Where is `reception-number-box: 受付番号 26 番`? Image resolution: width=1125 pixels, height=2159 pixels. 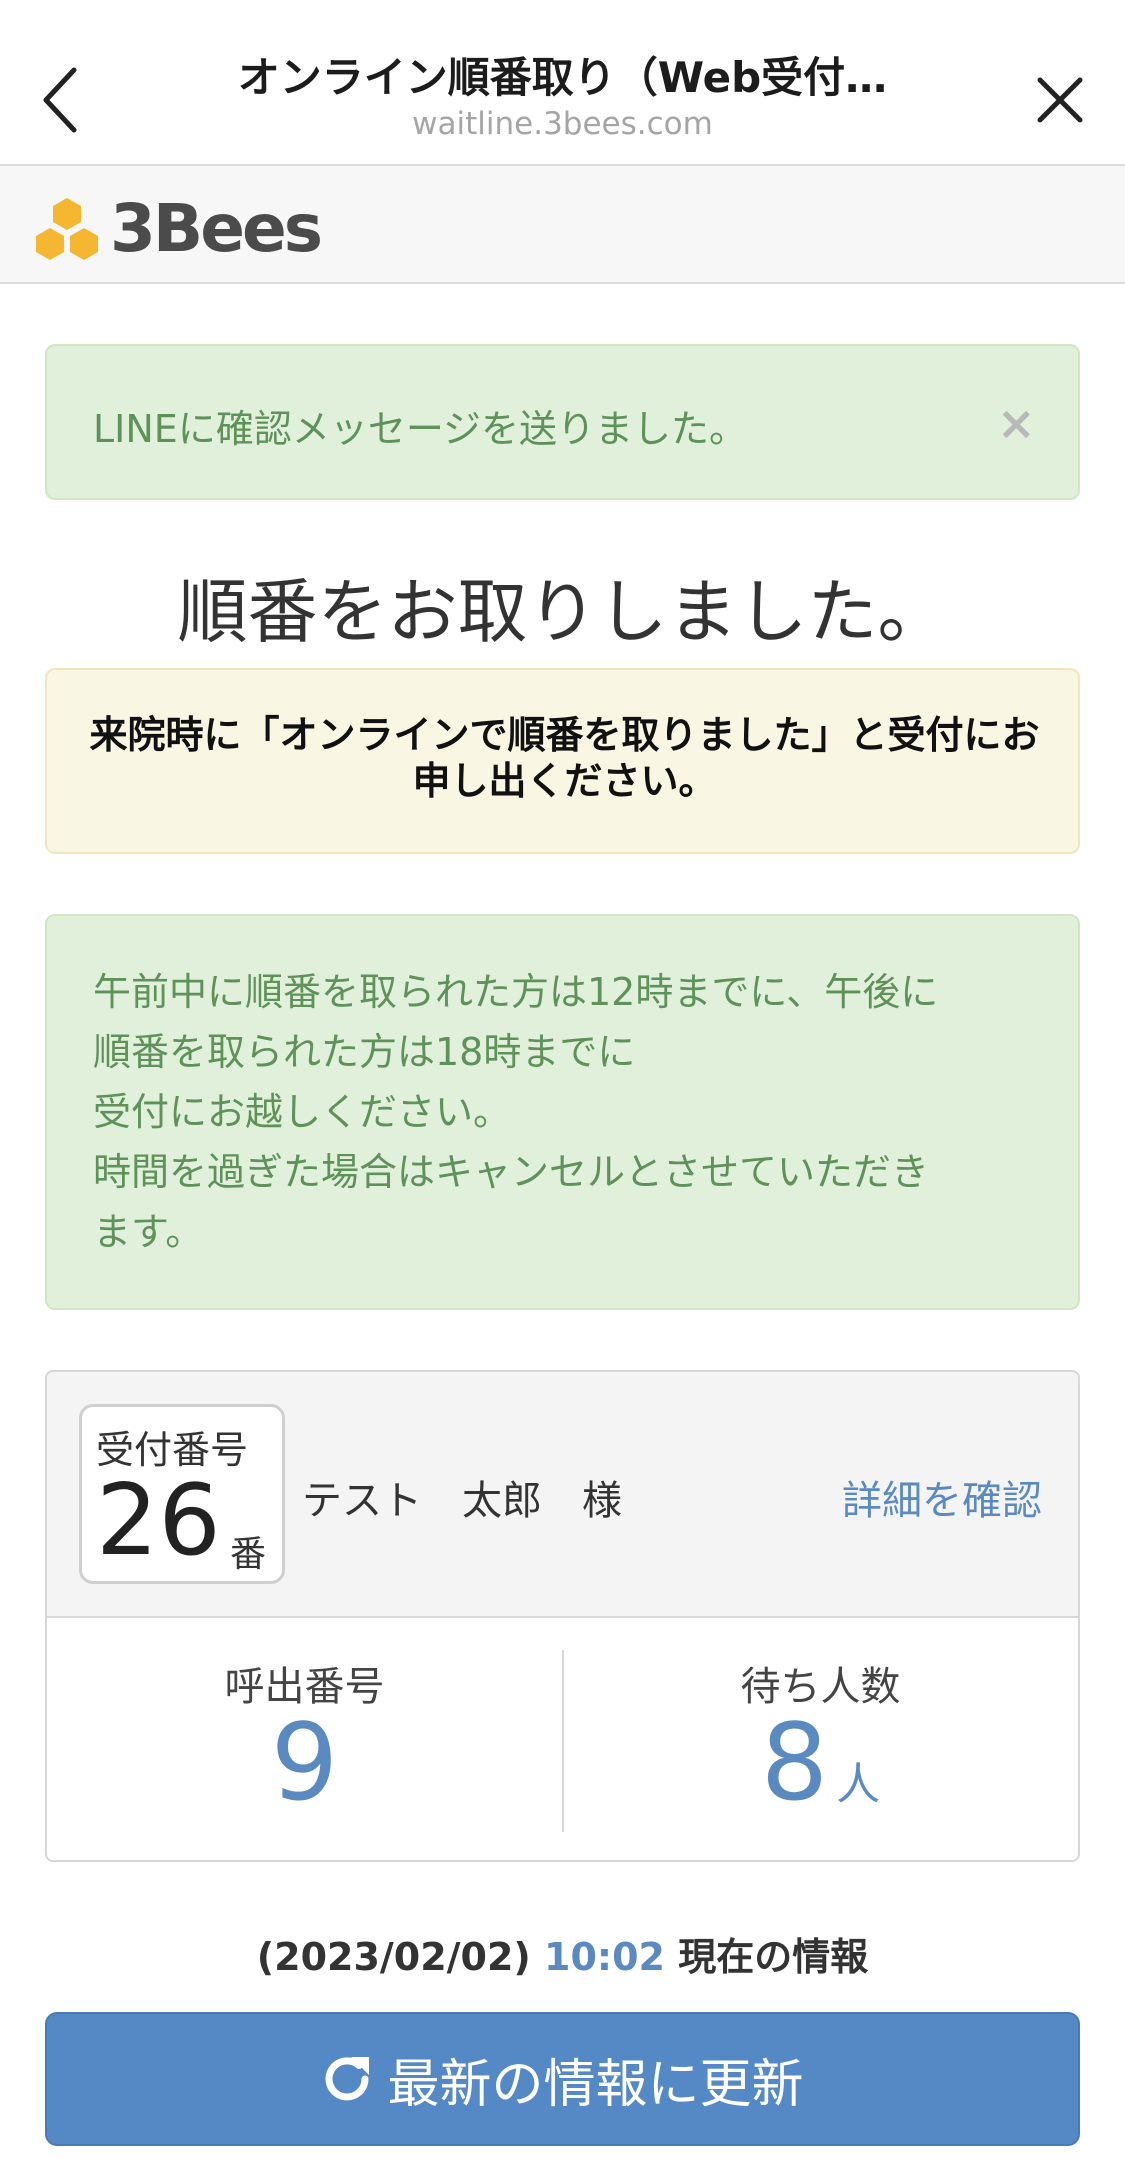 reception-number-box: 受付番号 26 番 is located at coordinates (182, 1494).